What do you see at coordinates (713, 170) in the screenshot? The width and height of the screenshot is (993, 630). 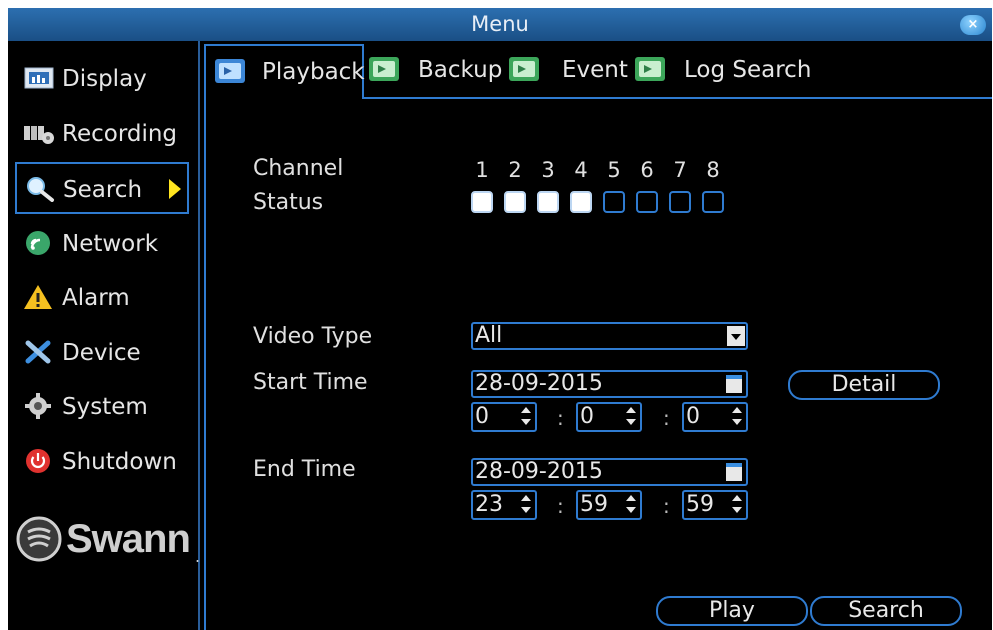 I see `channel-number: 8` at bounding box center [713, 170].